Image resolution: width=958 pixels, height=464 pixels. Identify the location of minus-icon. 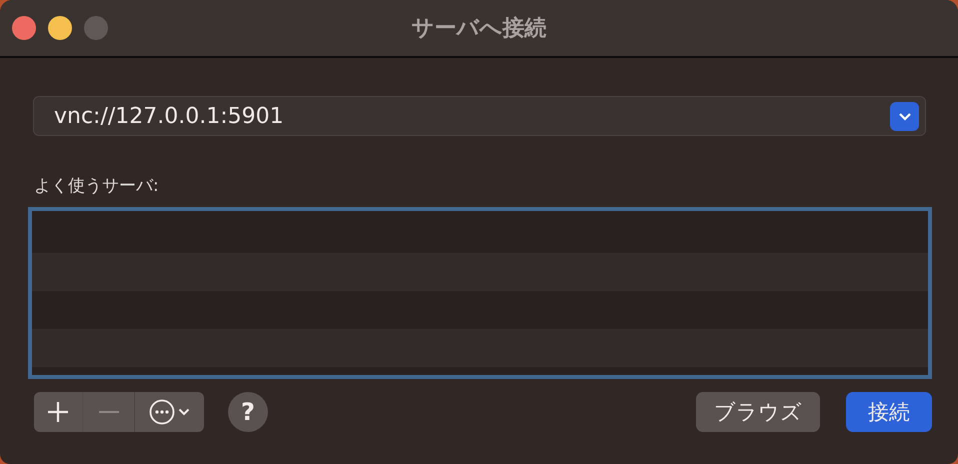
(109, 412).